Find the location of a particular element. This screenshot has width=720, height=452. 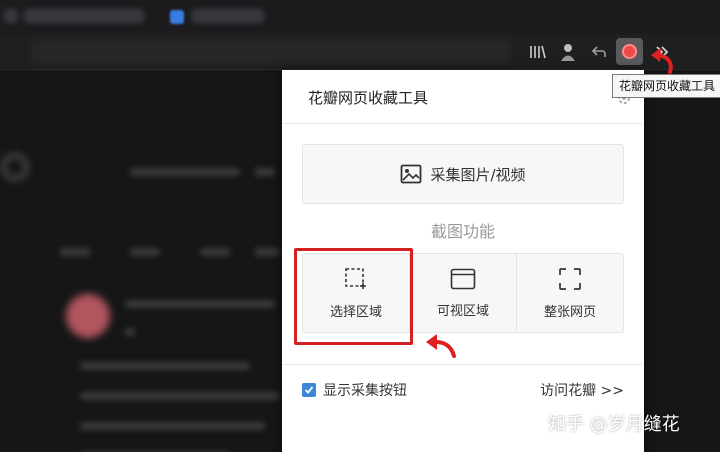

huaban-extension-icon is located at coordinates (629, 51).